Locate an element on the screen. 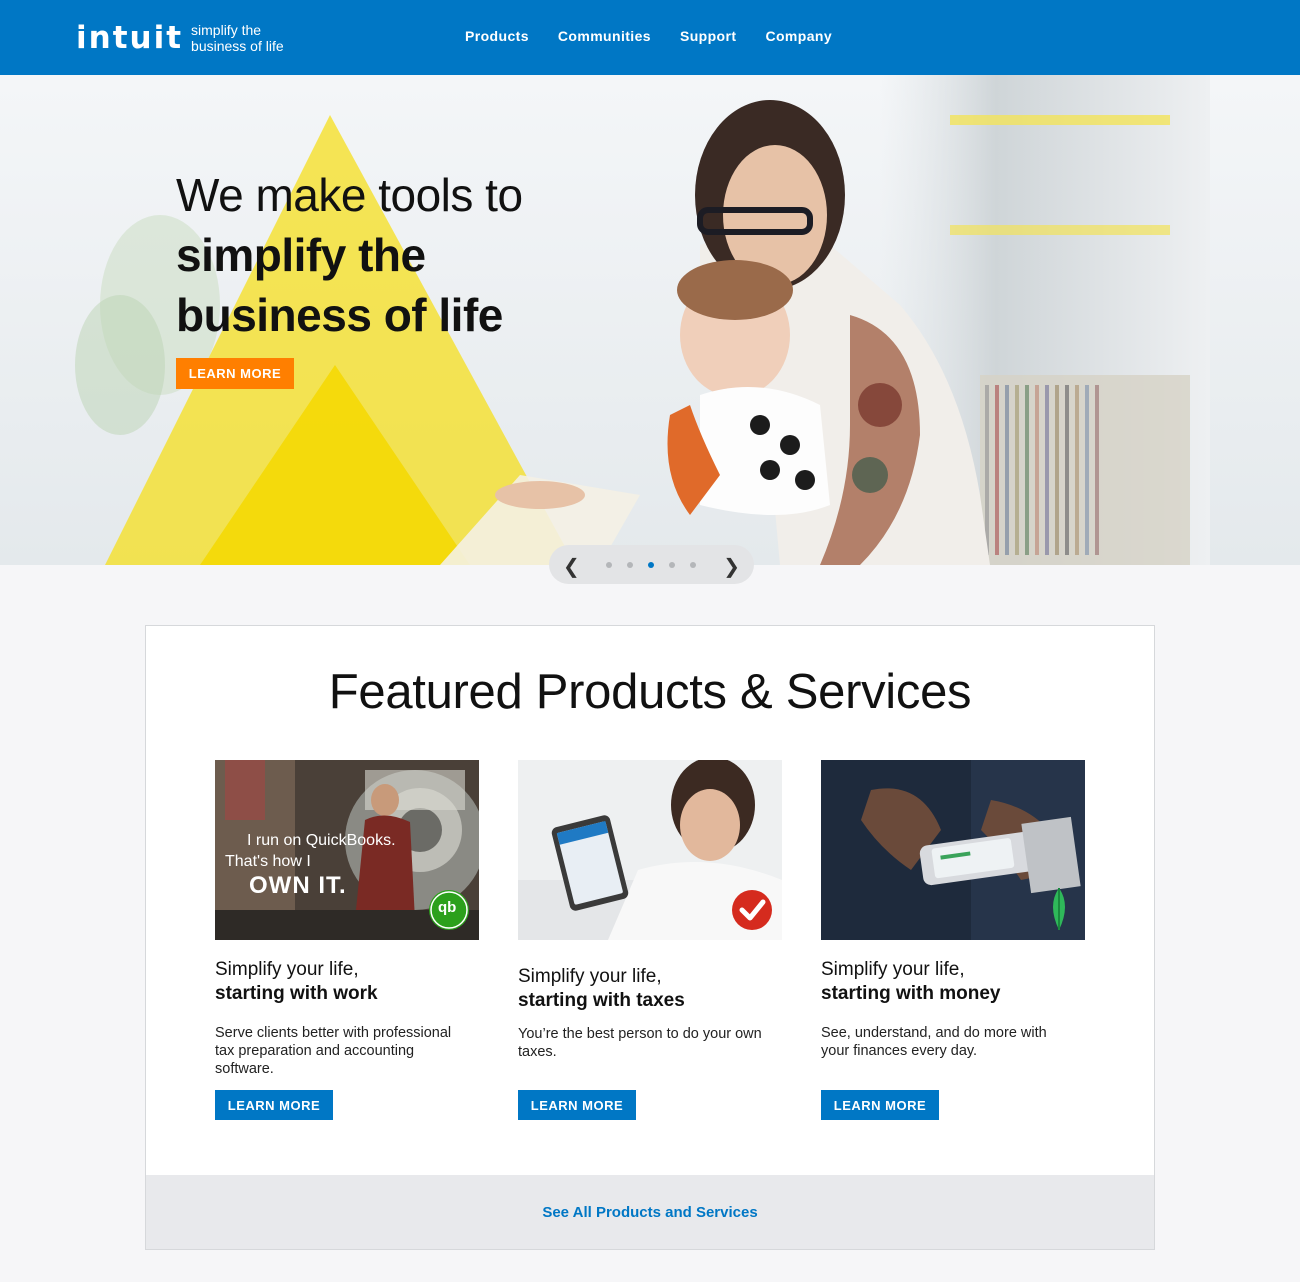 This screenshot has height=1282, width=1300. logo-tagline: simplify the business of life is located at coordinates (237, 38).